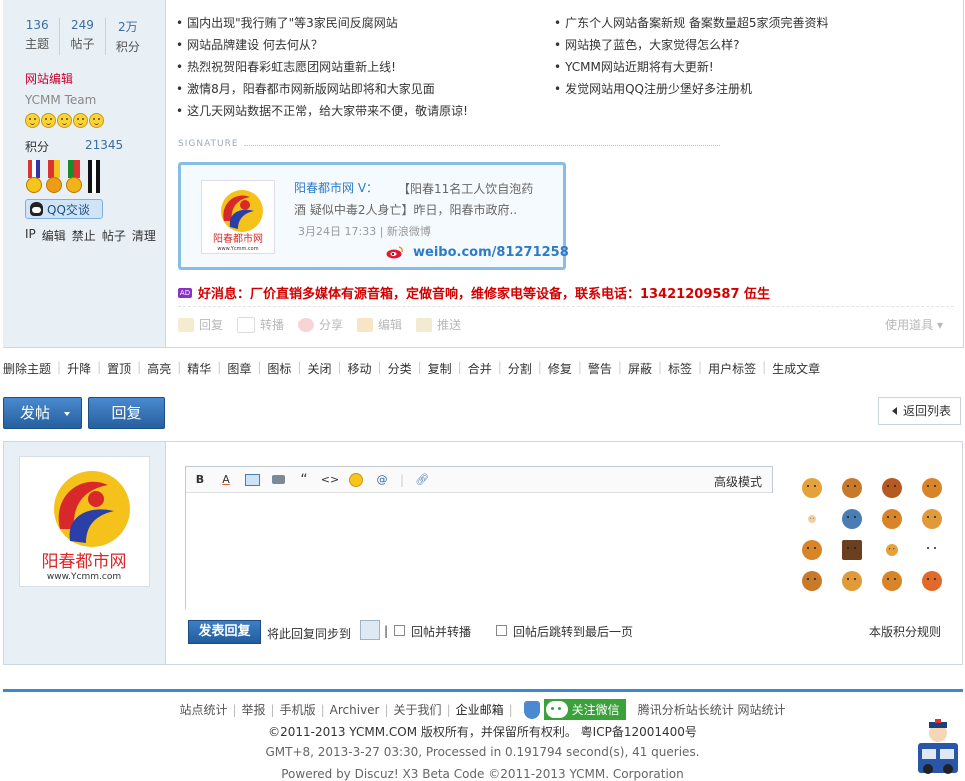 The image size is (965, 781). Describe the element at coordinates (319, 368) in the screenshot. I see `mod-close: 关闭` at that location.